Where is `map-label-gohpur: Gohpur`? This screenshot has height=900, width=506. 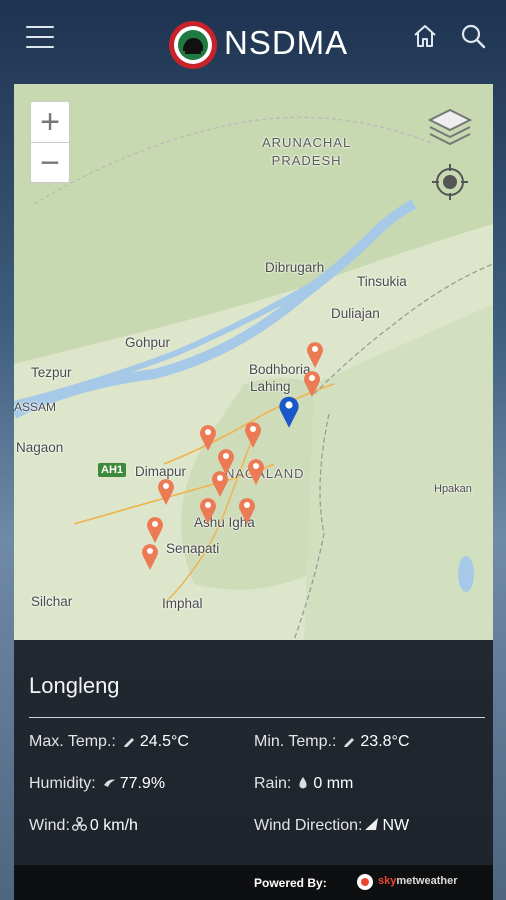 map-label-gohpur: Gohpur is located at coordinates (148, 342).